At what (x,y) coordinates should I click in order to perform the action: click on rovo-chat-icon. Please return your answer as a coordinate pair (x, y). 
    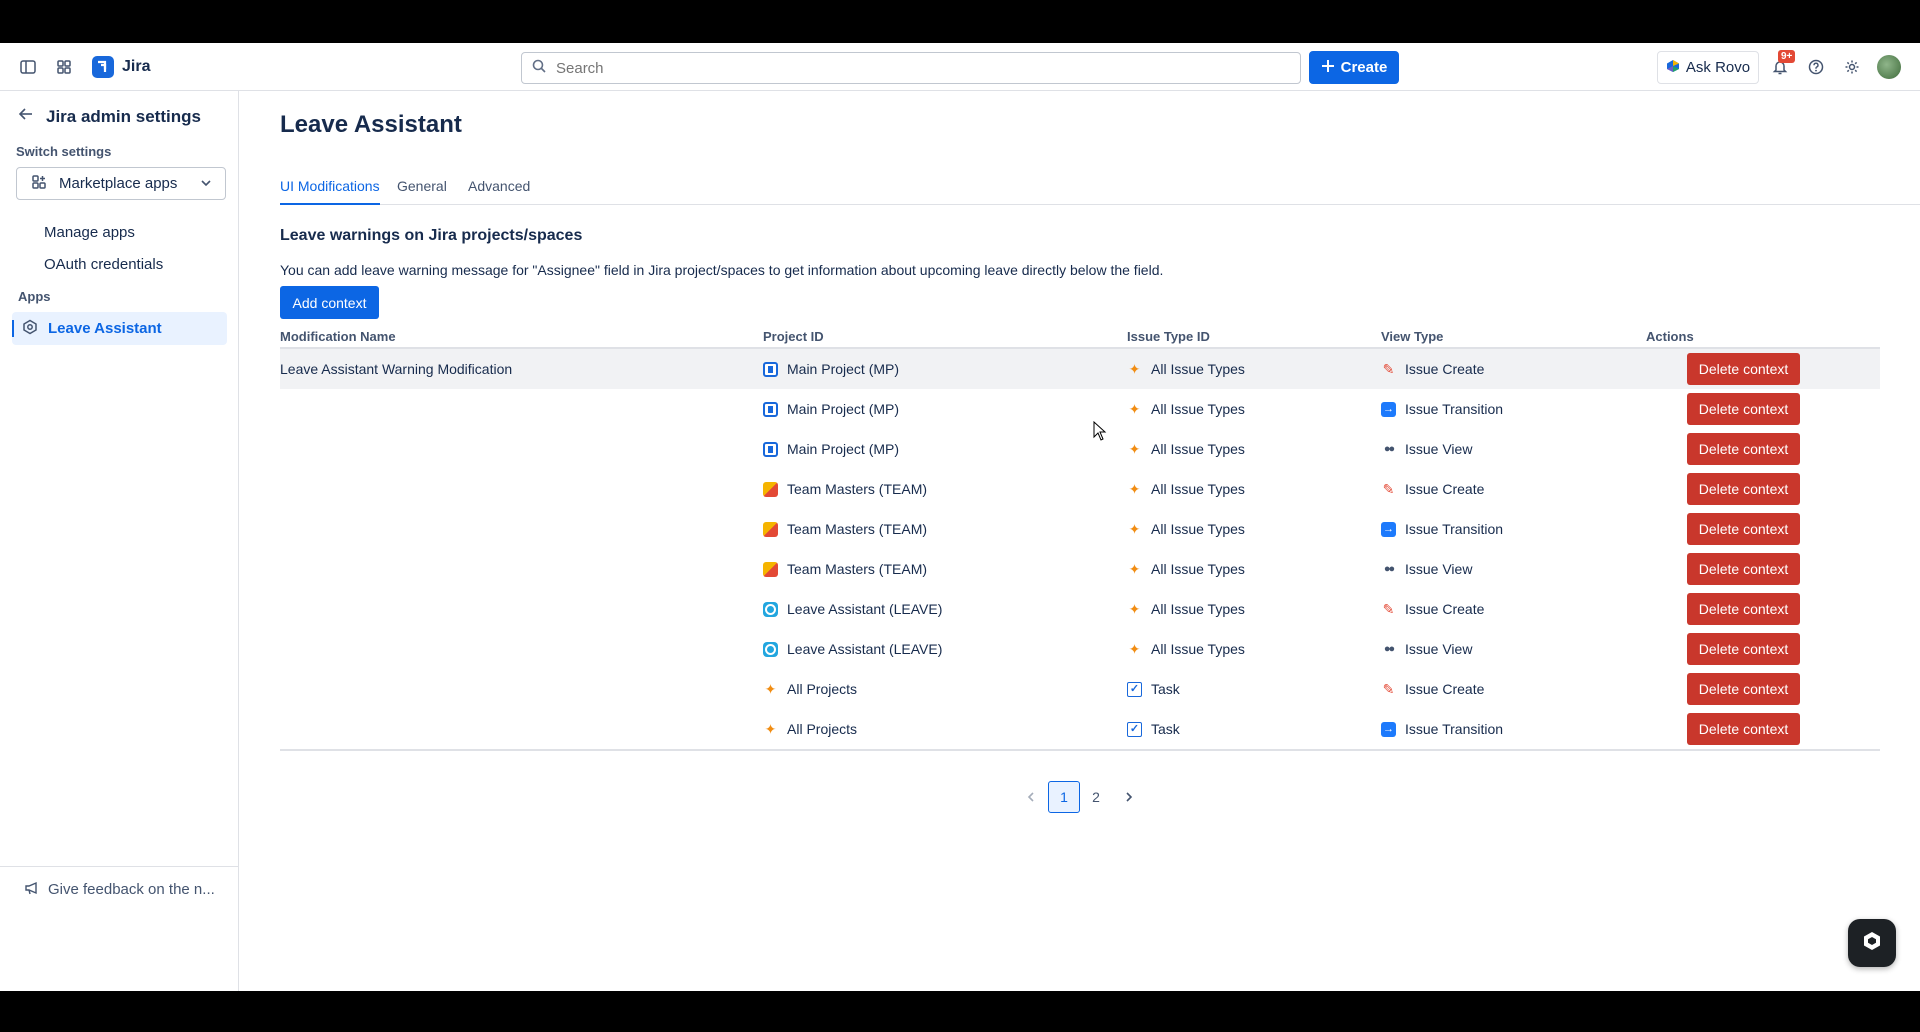
    Looking at the image, I should click on (1872, 943).